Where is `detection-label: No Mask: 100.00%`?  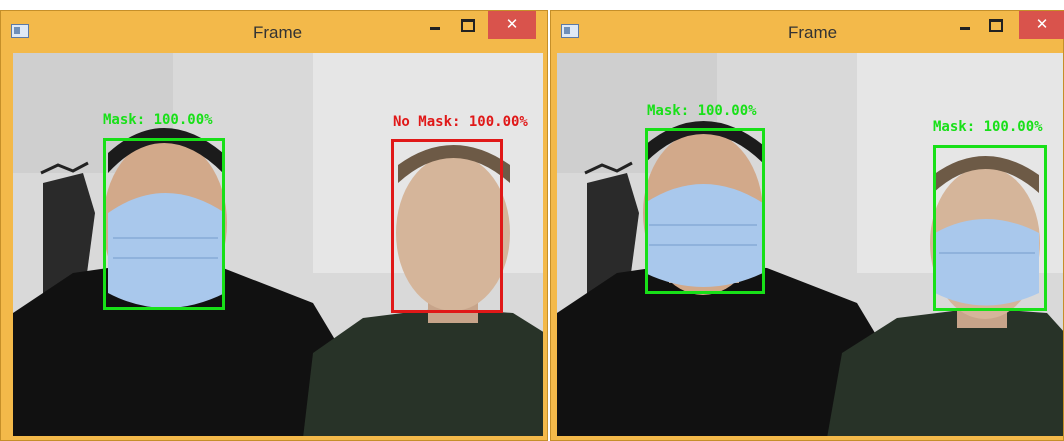 detection-label: No Mask: 100.00% is located at coordinates (460, 122).